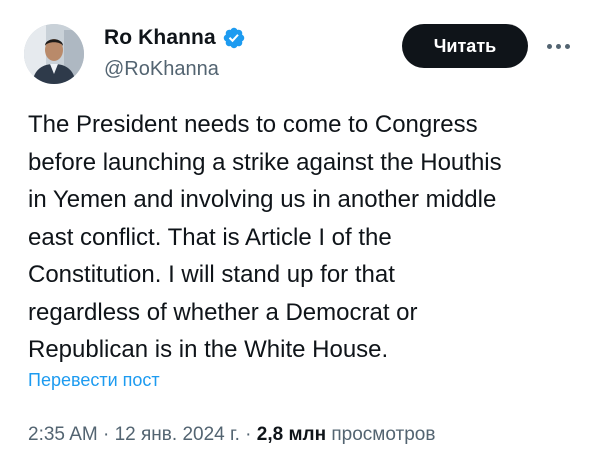  Describe the element at coordinates (63, 434) in the screenshot. I see `tweet-time: 2:35 AM` at that location.